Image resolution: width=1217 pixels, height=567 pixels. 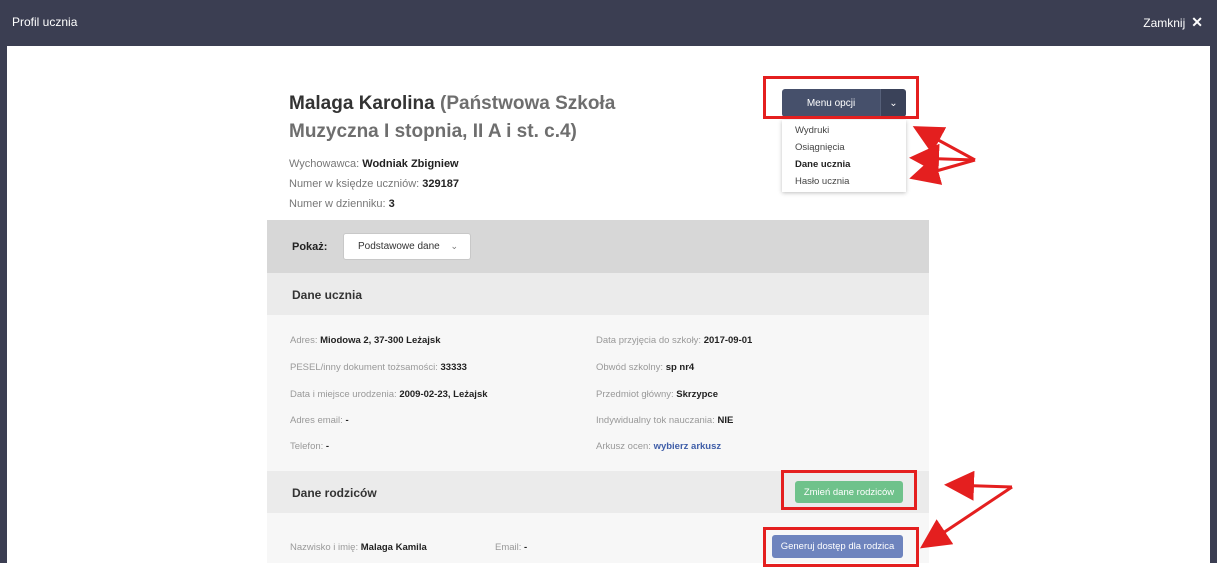 I want to click on field-value: Skrzypce, so click(x=697, y=394).